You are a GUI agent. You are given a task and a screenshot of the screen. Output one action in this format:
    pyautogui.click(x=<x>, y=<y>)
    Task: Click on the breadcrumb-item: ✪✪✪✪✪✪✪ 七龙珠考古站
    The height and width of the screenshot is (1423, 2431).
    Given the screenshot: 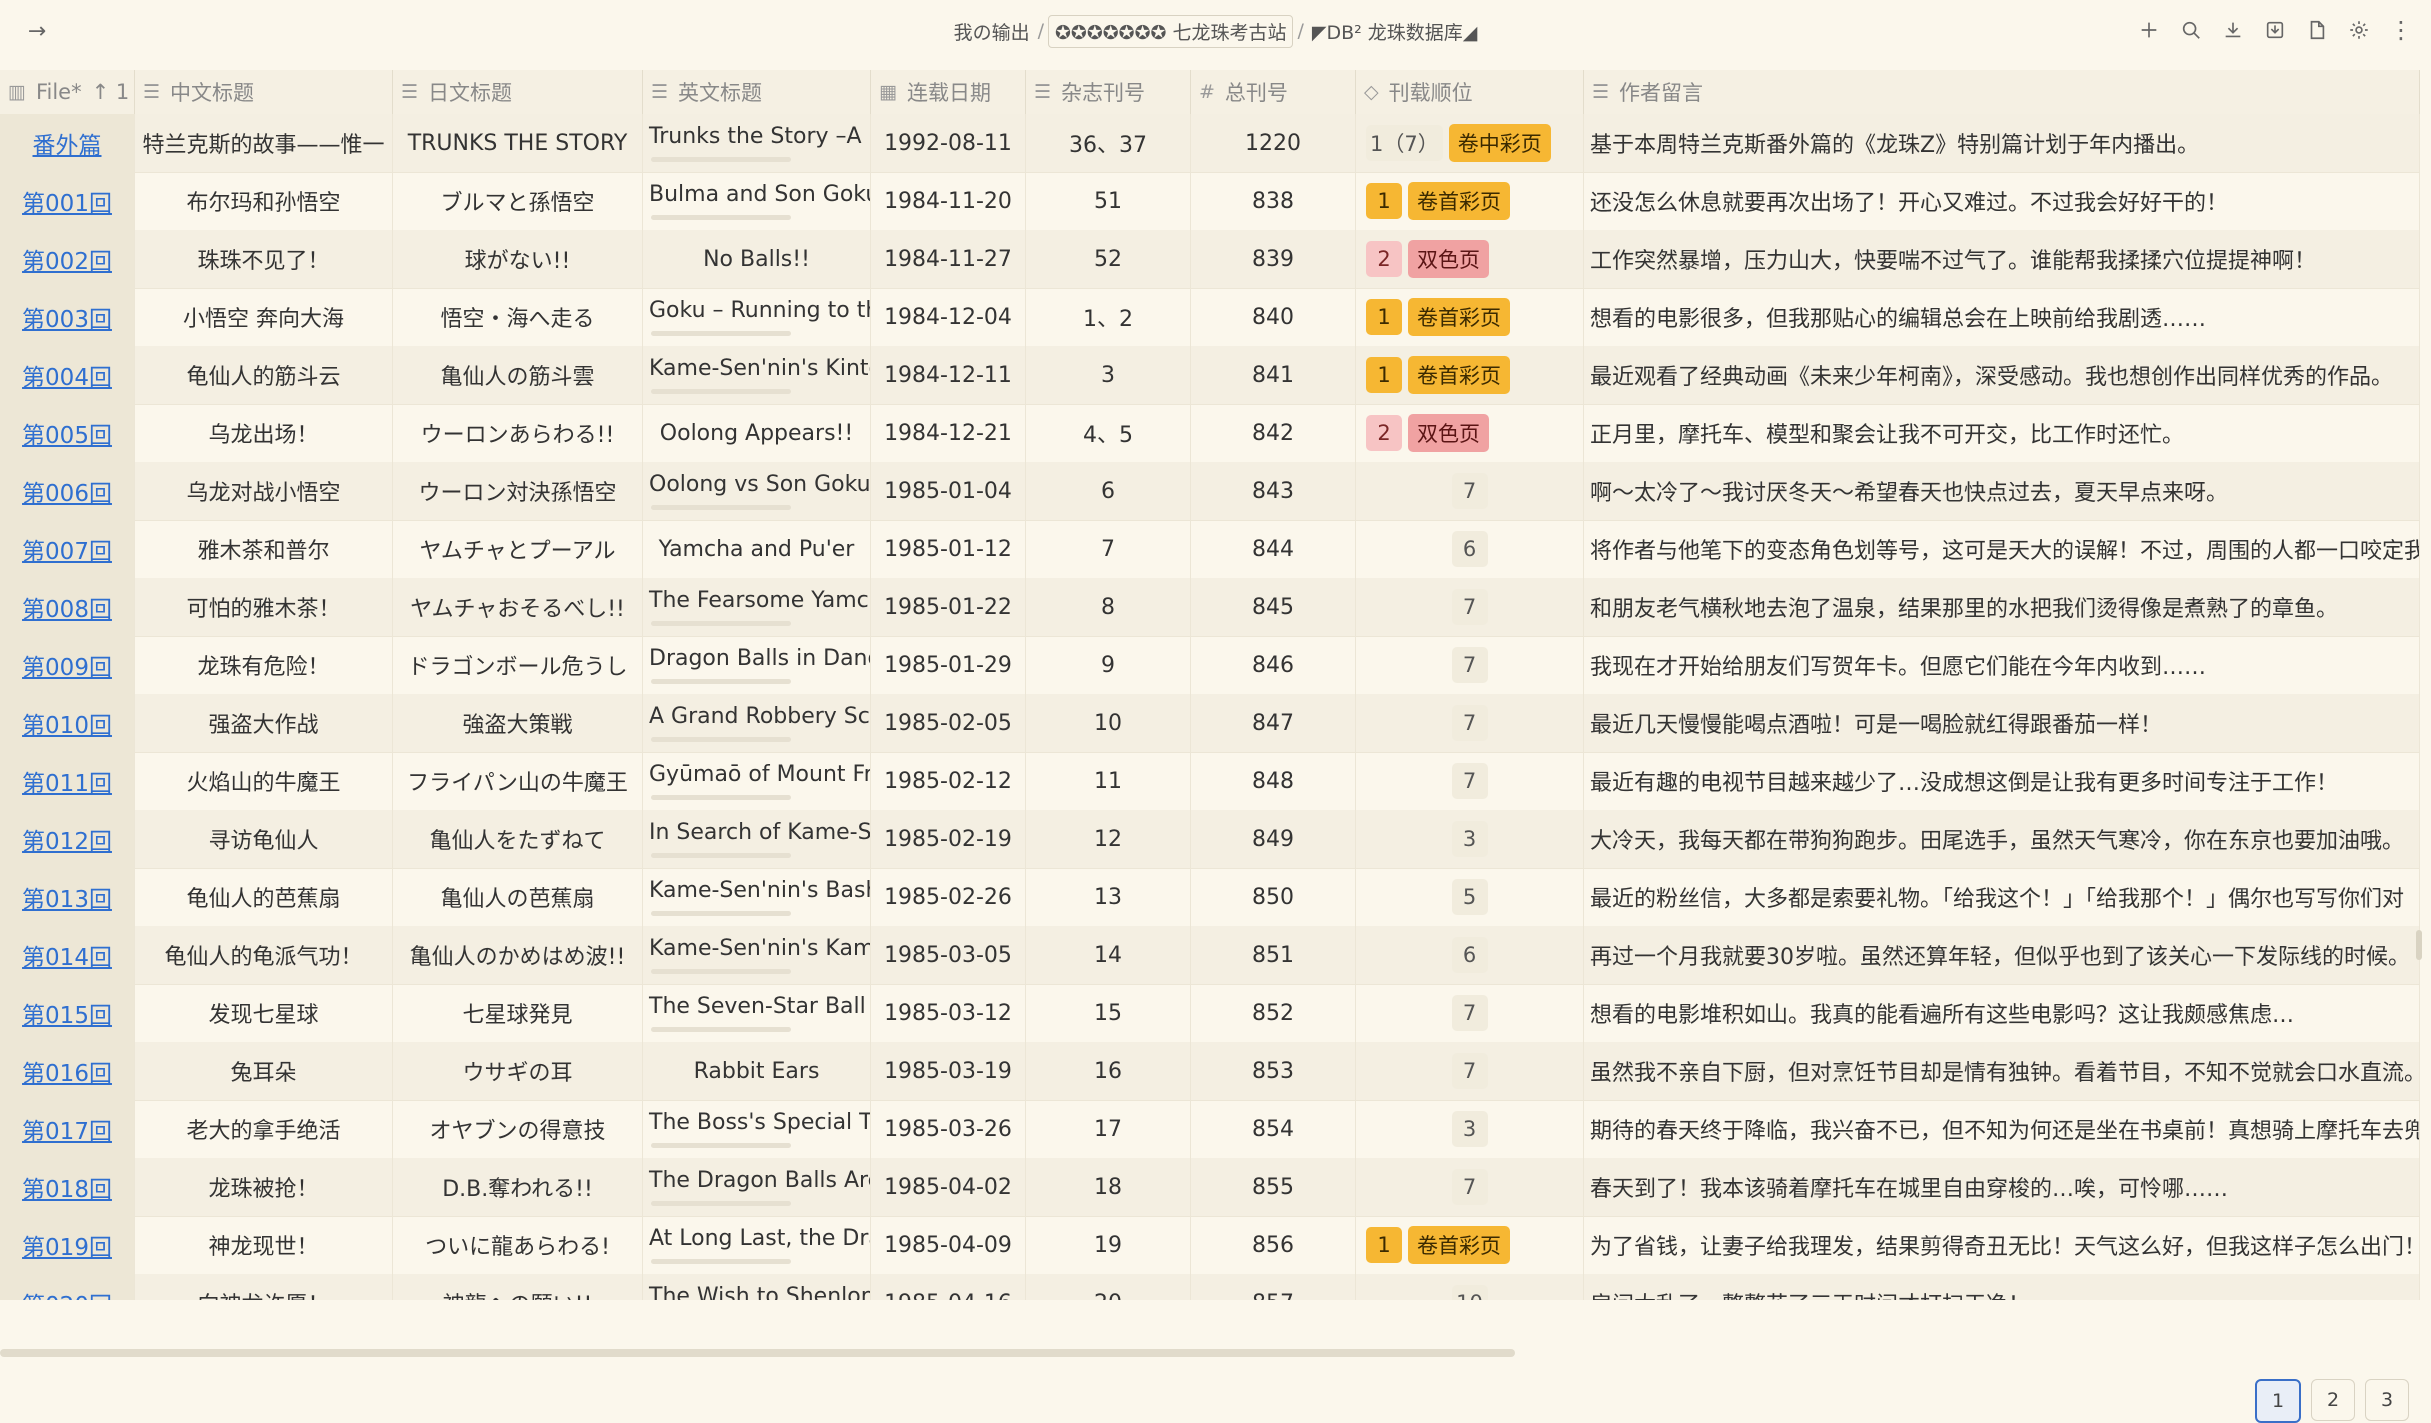 What is the action you would take?
    pyautogui.click(x=1170, y=31)
    